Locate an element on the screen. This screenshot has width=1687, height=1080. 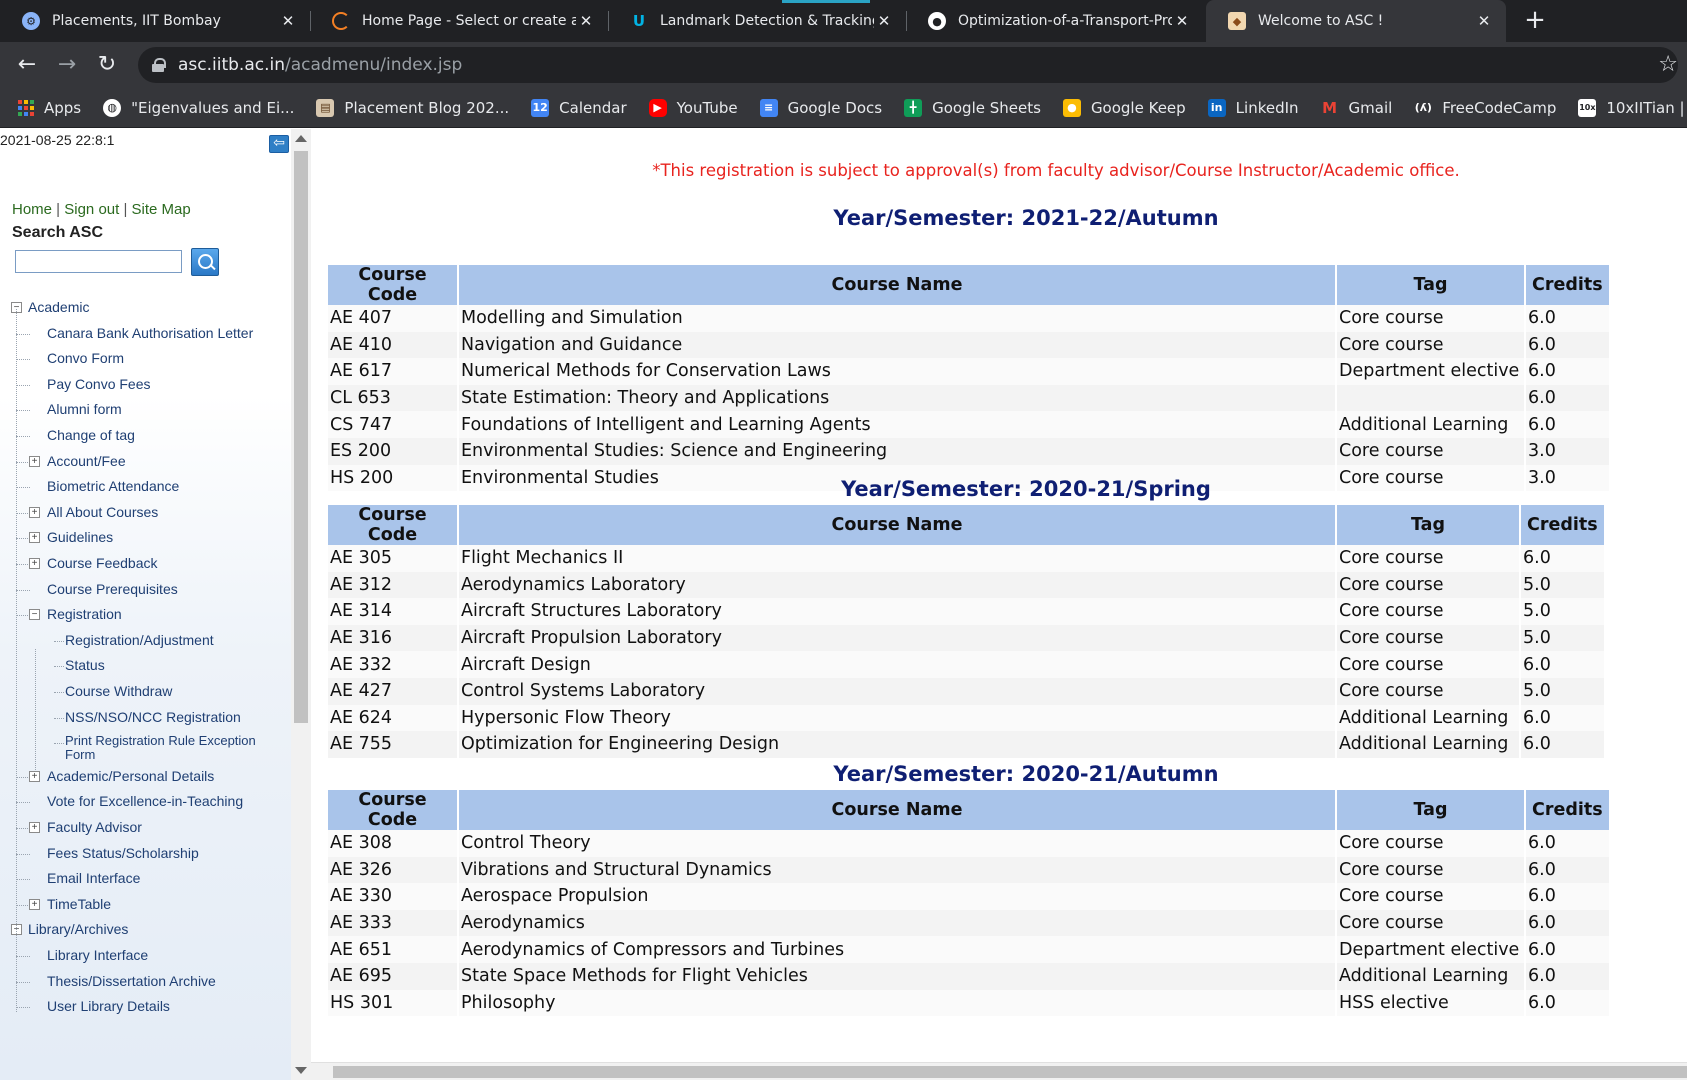
tree-item: Alumni form is located at coordinates (145, 414).